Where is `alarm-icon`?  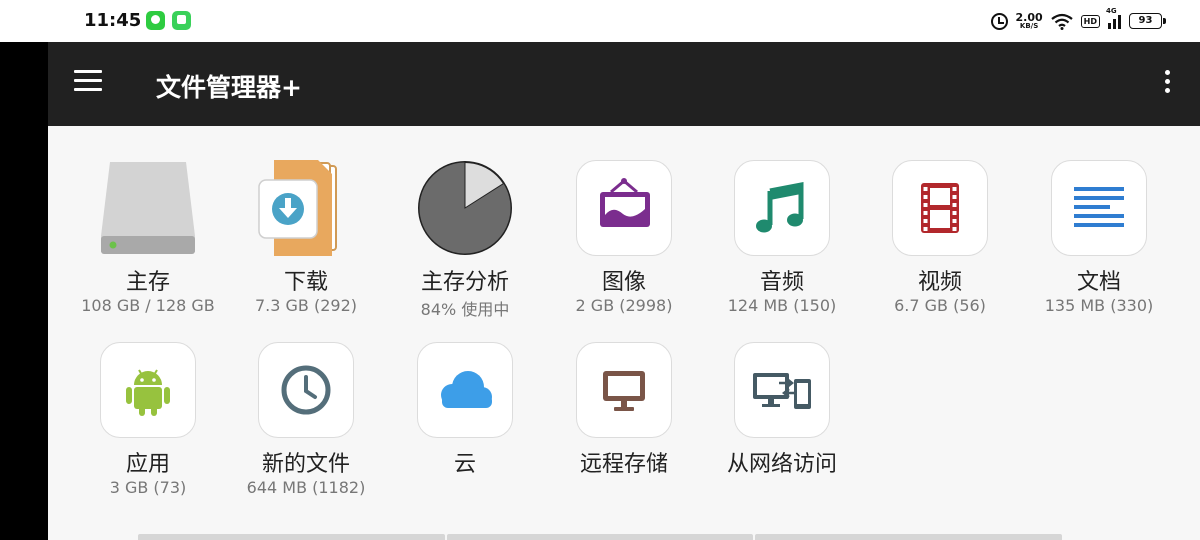
alarm-icon is located at coordinates (999, 21).